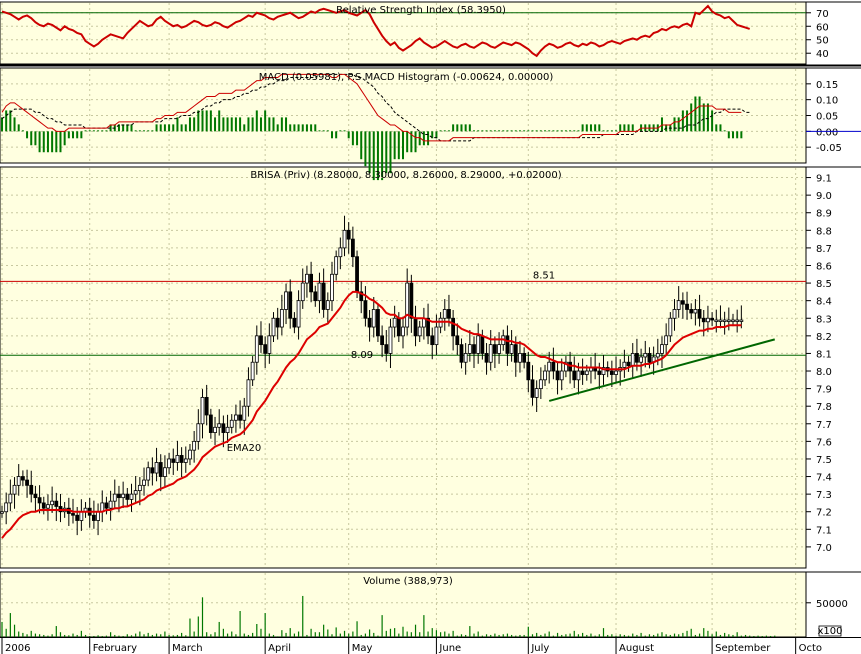  I want to click on price-ytick-7: 8.4, so click(824, 302).